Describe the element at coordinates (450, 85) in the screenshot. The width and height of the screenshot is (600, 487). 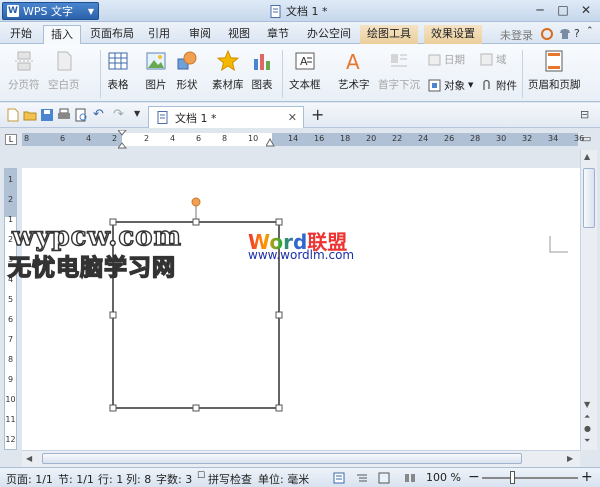
I see `object-button: 对象 ▼` at that location.